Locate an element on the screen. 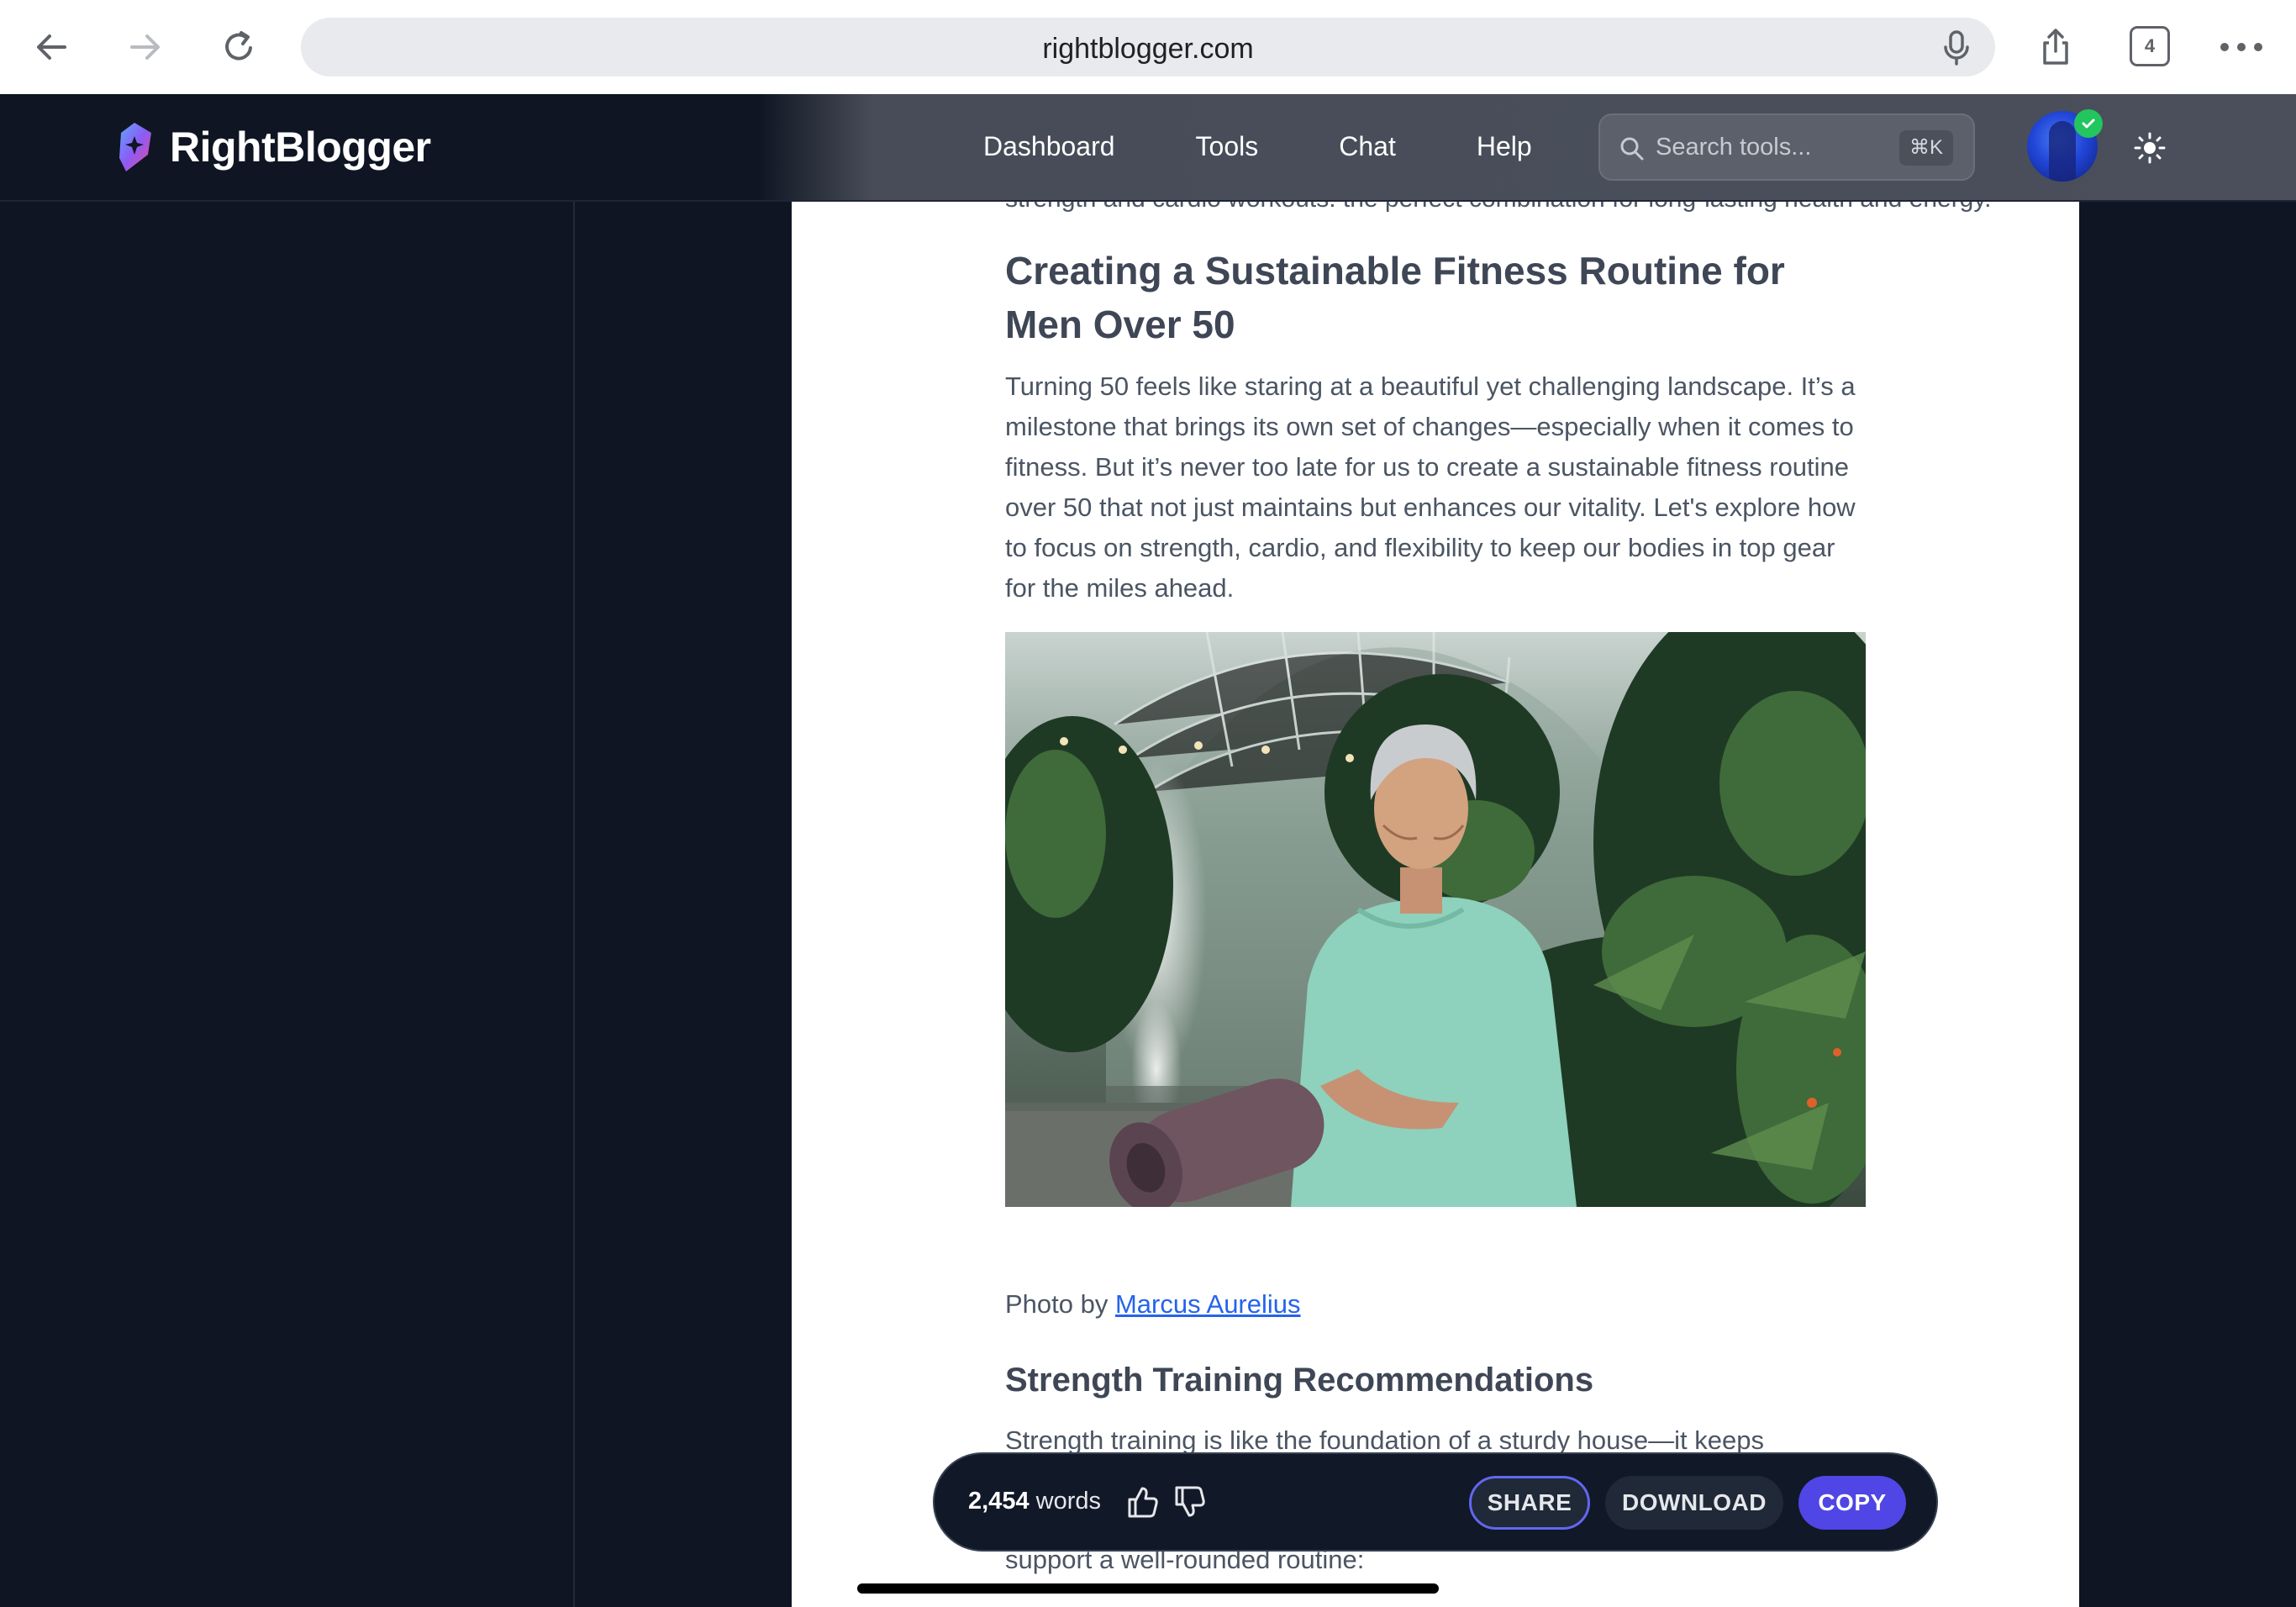  photo-credit-prefix: Photo by is located at coordinates (1060, 1304).